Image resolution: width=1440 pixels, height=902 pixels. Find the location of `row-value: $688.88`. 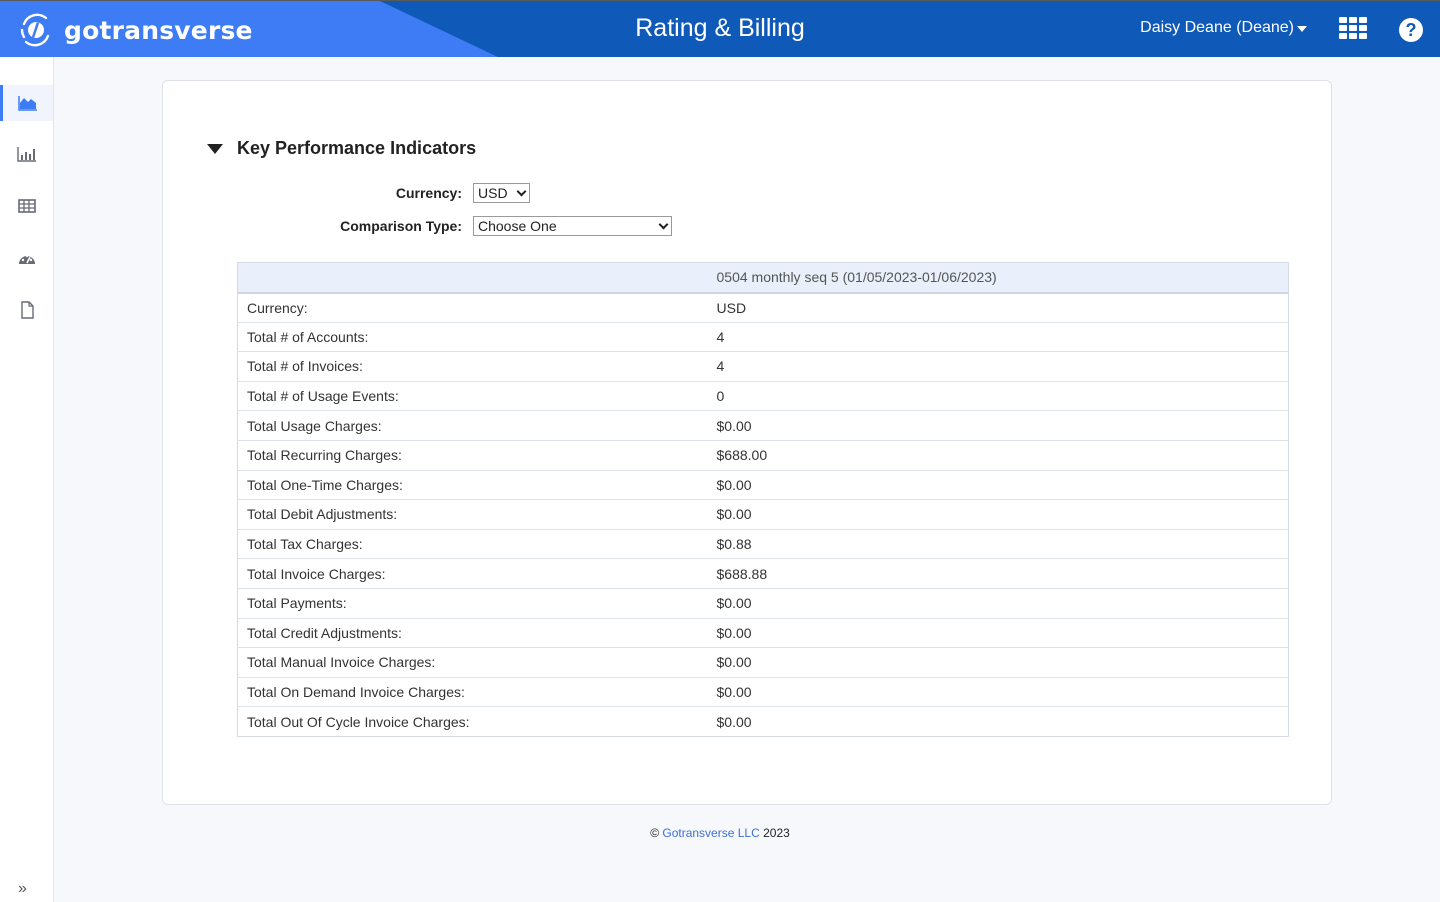

row-value: $688.88 is located at coordinates (997, 573).